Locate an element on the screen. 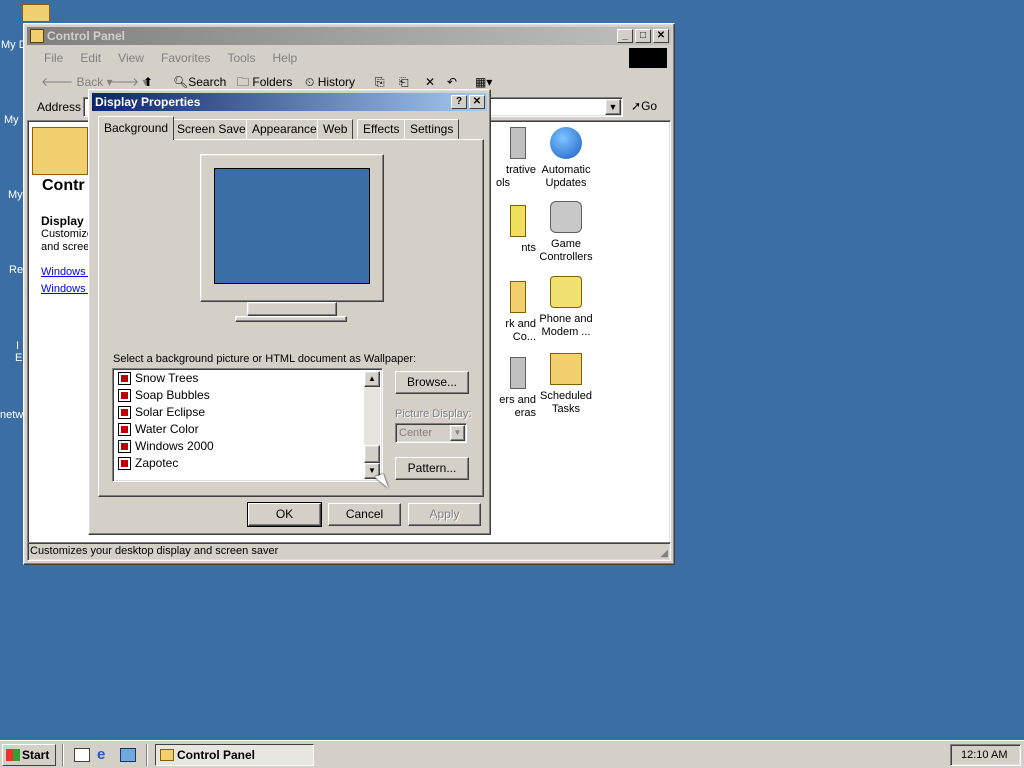 This screenshot has width=1024, height=768. monitor-stand is located at coordinates (292, 309).